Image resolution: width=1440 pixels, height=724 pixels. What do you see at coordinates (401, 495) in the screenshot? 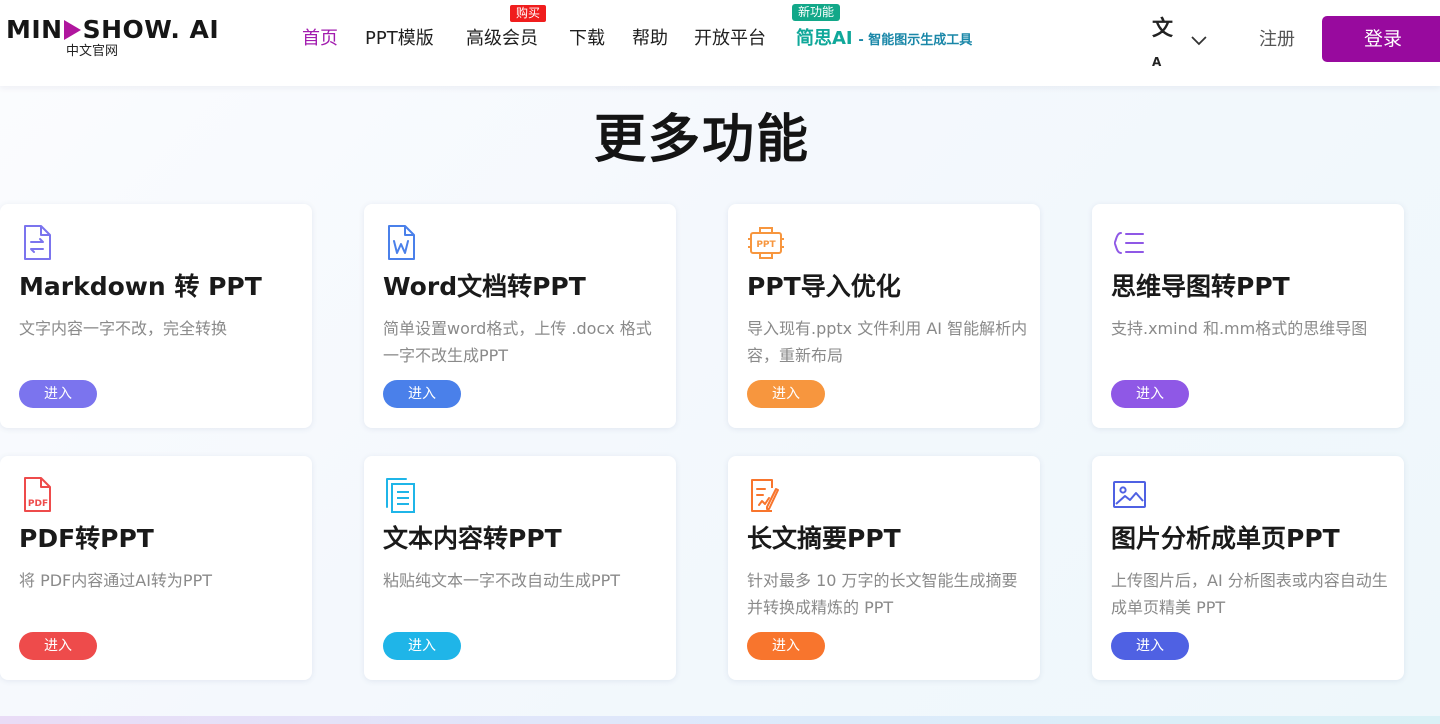
I see `text-copy-icon` at bounding box center [401, 495].